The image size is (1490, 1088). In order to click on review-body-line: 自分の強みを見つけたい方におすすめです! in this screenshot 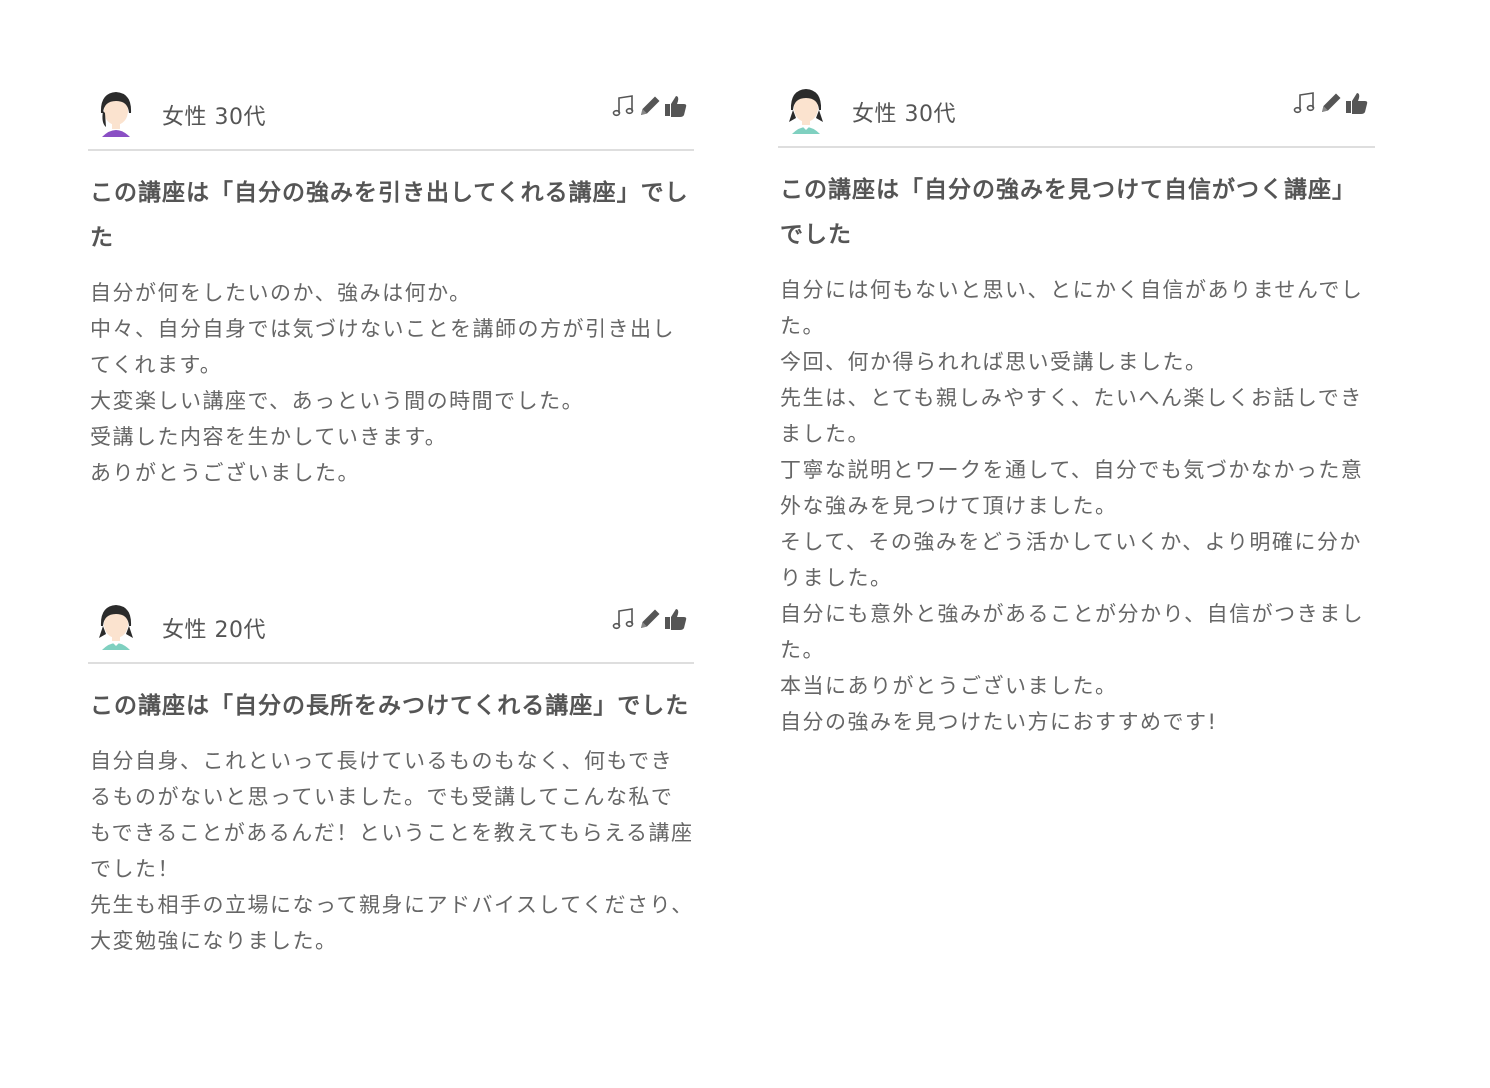, I will do `click(999, 722)`.